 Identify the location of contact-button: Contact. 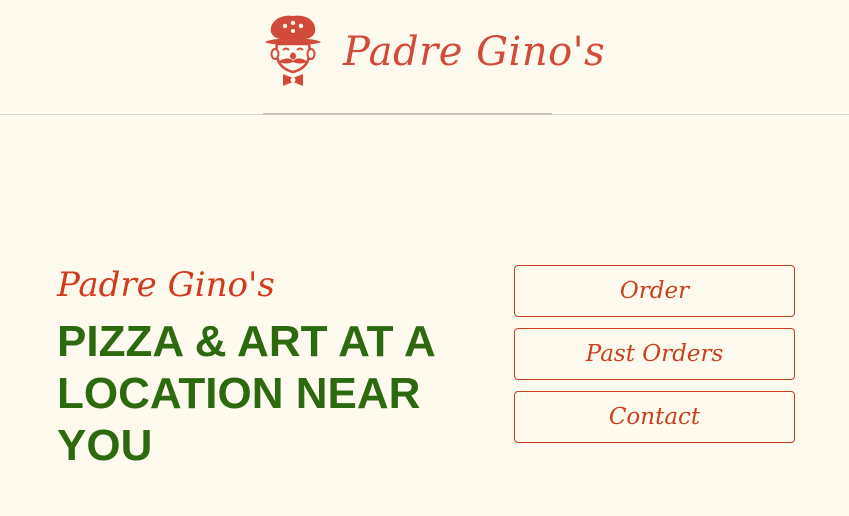
(654, 417).